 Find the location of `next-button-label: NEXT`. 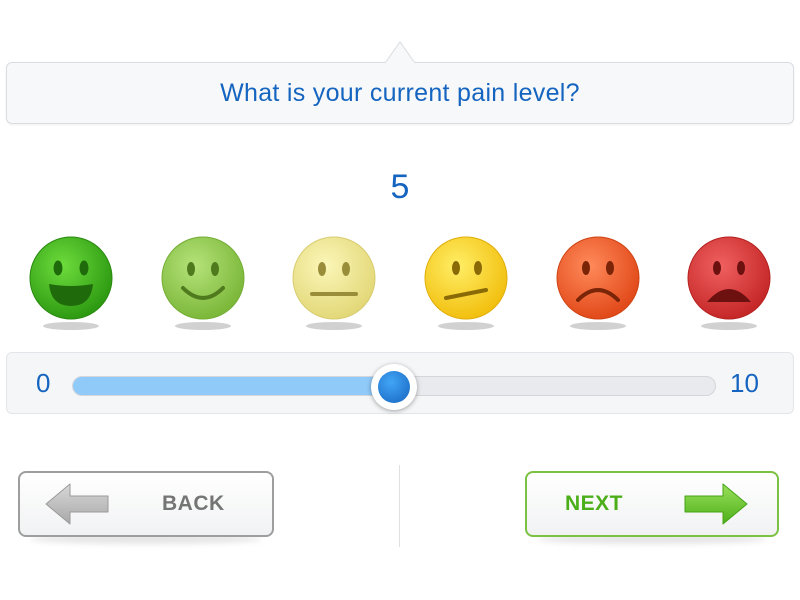

next-button-label: NEXT is located at coordinates (594, 503).